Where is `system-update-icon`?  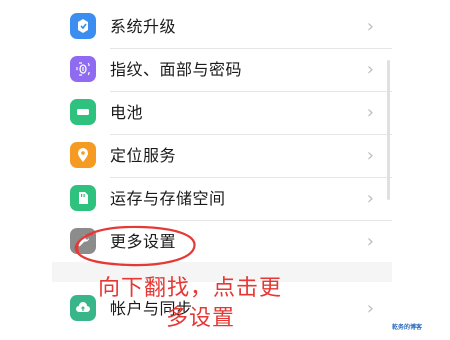
system-update-icon is located at coordinates (83, 26).